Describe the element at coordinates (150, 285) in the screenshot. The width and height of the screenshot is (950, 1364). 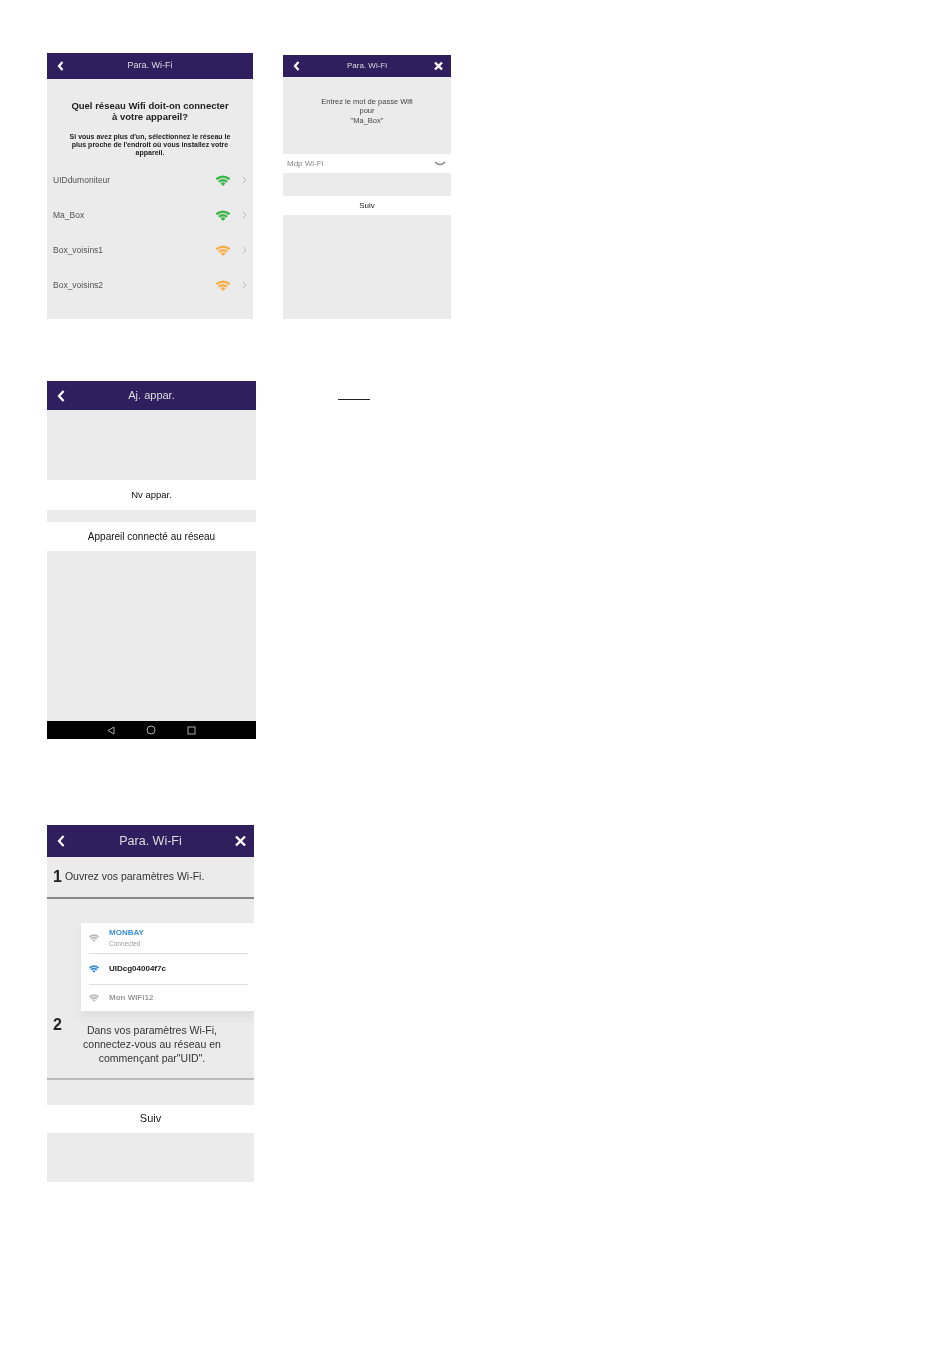
I see `network-row: Box_voisins2` at that location.